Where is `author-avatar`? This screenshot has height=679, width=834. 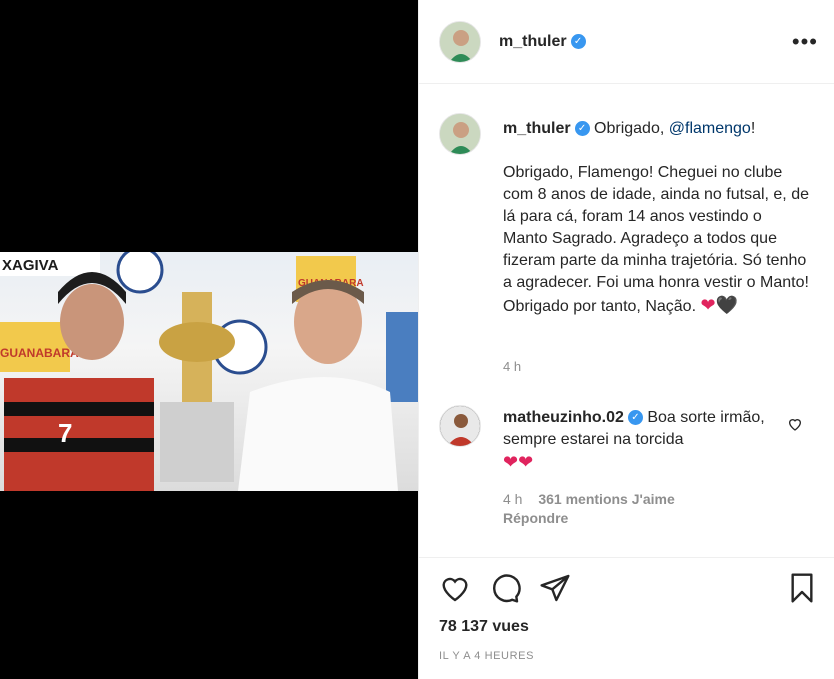 author-avatar is located at coordinates (460, 41).